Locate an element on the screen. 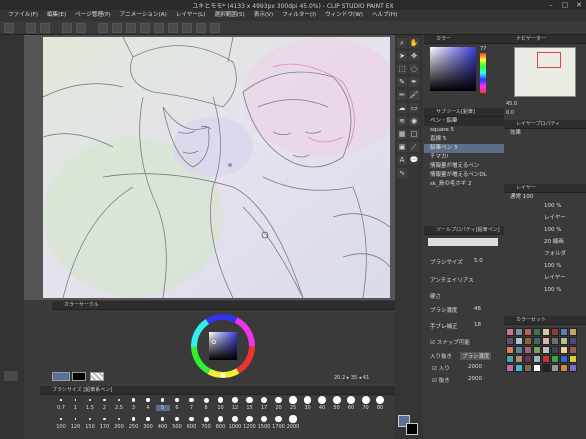 The width and height of the screenshot is (586, 439). zoom-value: 45.0 is located at coordinates (511, 104).